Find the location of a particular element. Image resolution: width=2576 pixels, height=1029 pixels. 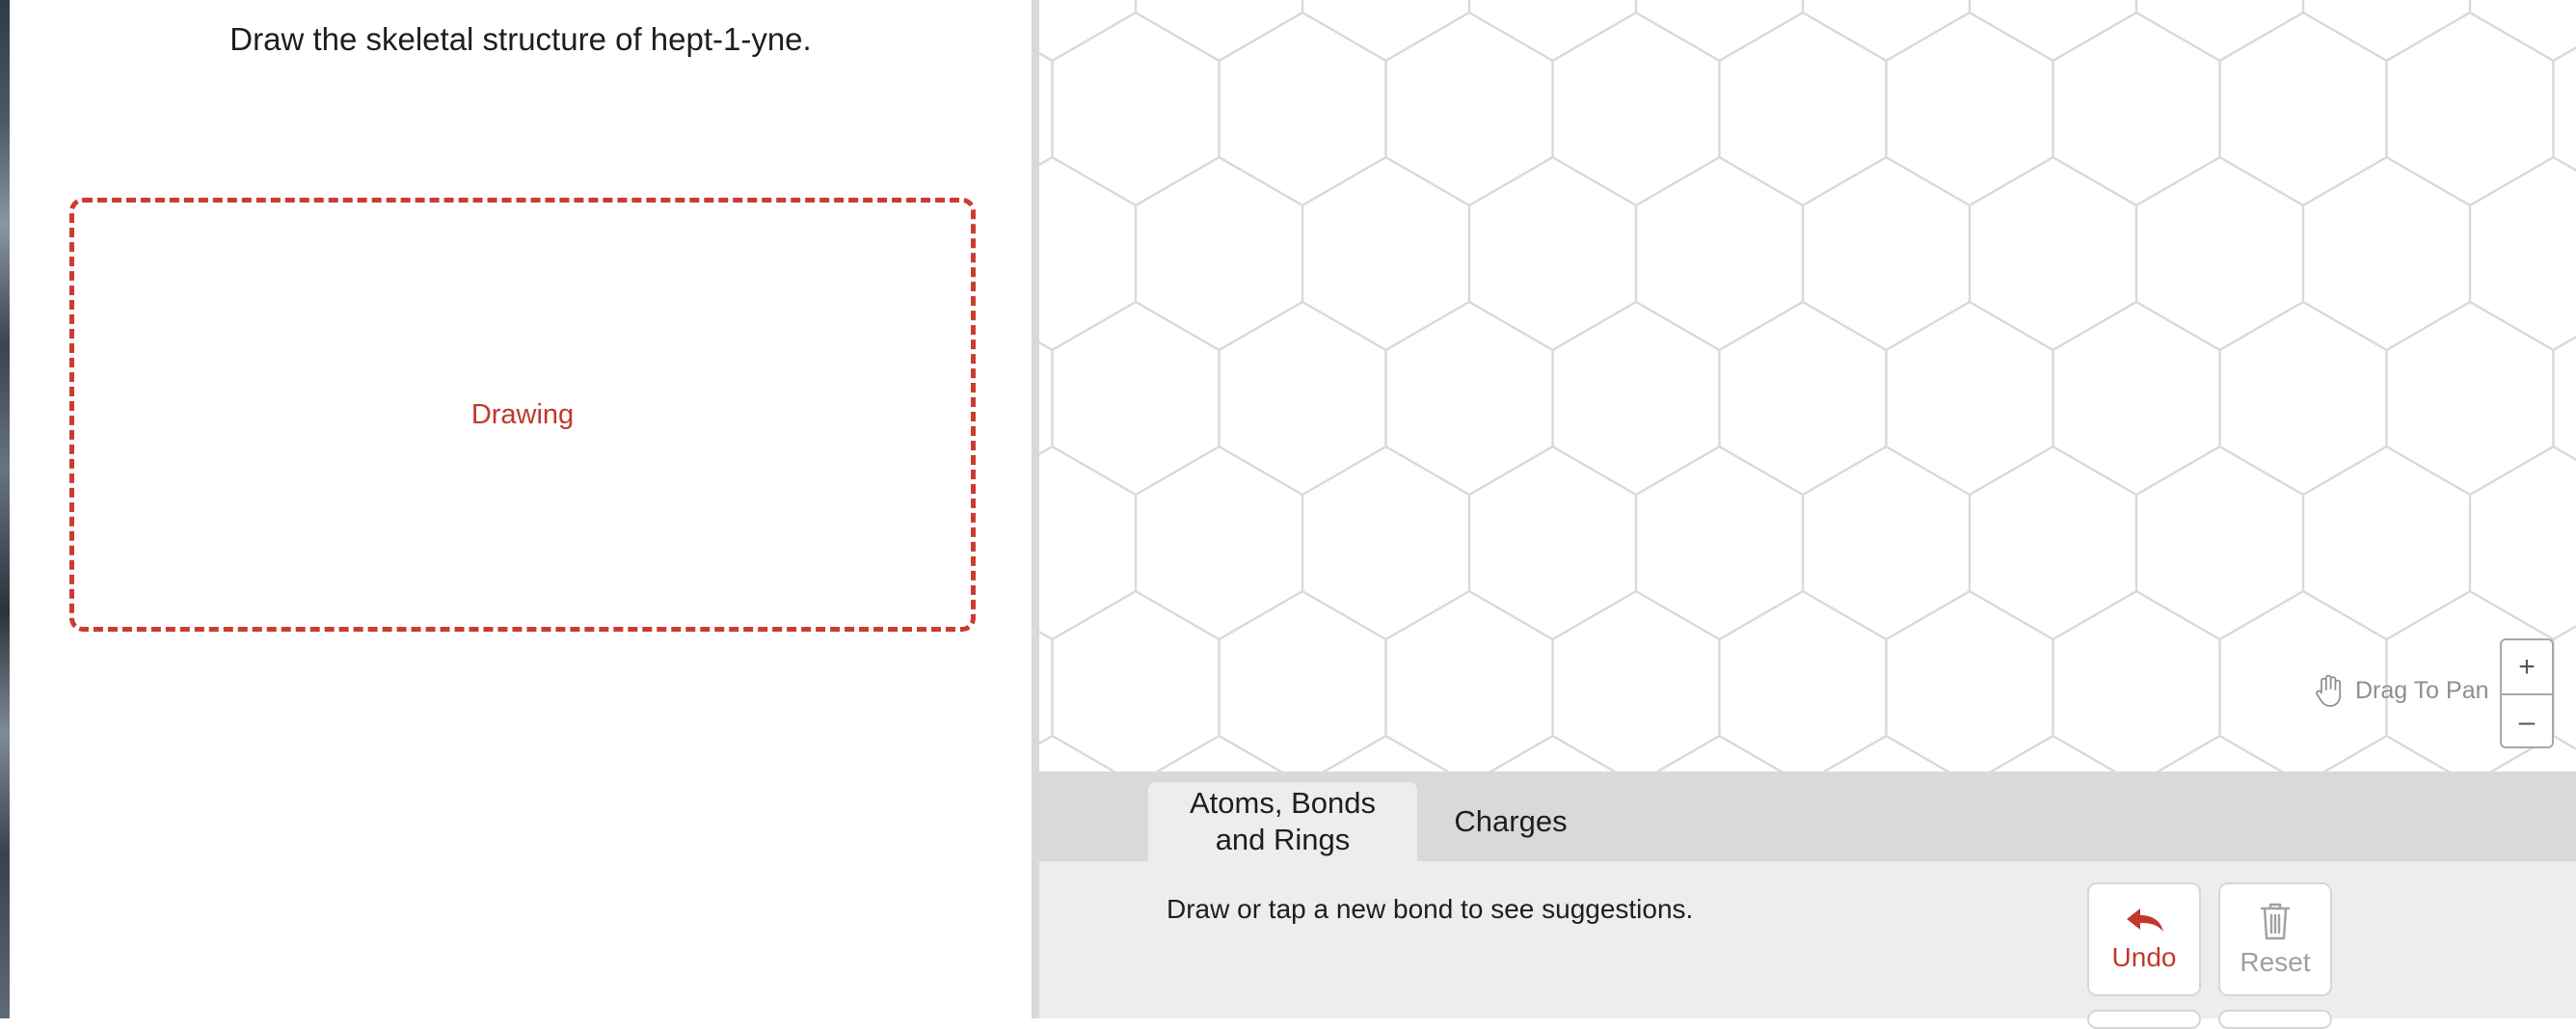

tab-atoms-bonds-rings: Atoms, Bonds and Rings is located at coordinates (1282, 821).